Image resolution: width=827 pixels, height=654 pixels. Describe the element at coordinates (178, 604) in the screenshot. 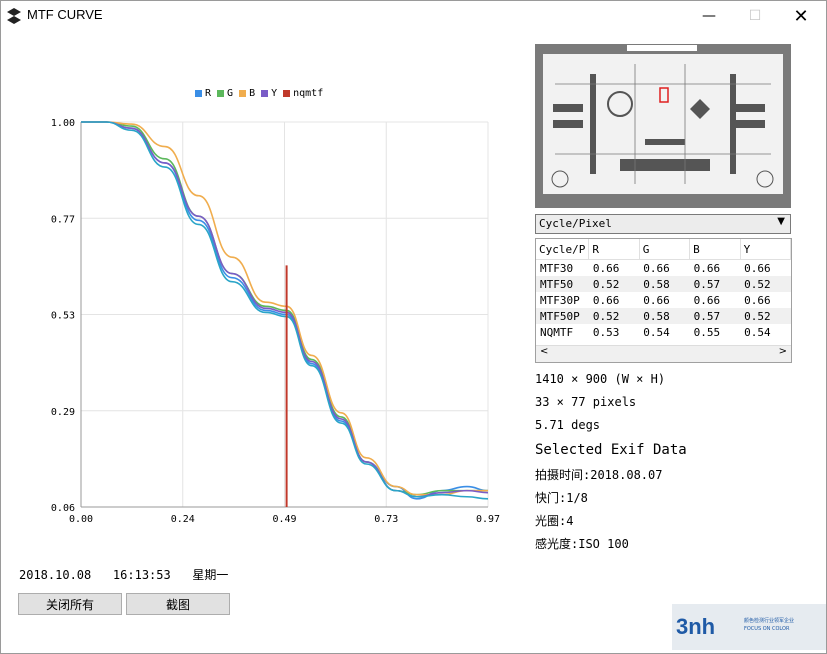

I see `screenshot-button: 截图` at that location.